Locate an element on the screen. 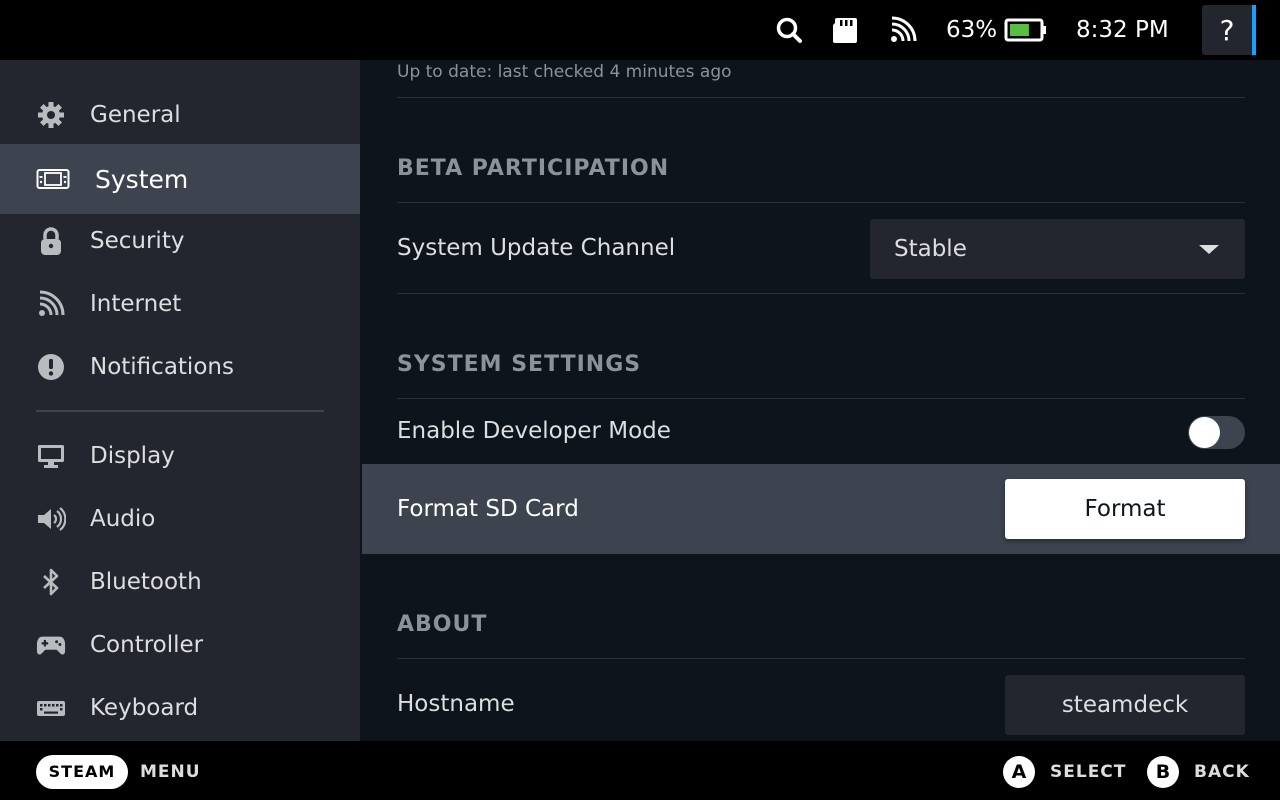 The height and width of the screenshot is (800, 1280). developer-mode-toggle is located at coordinates (1216, 432).